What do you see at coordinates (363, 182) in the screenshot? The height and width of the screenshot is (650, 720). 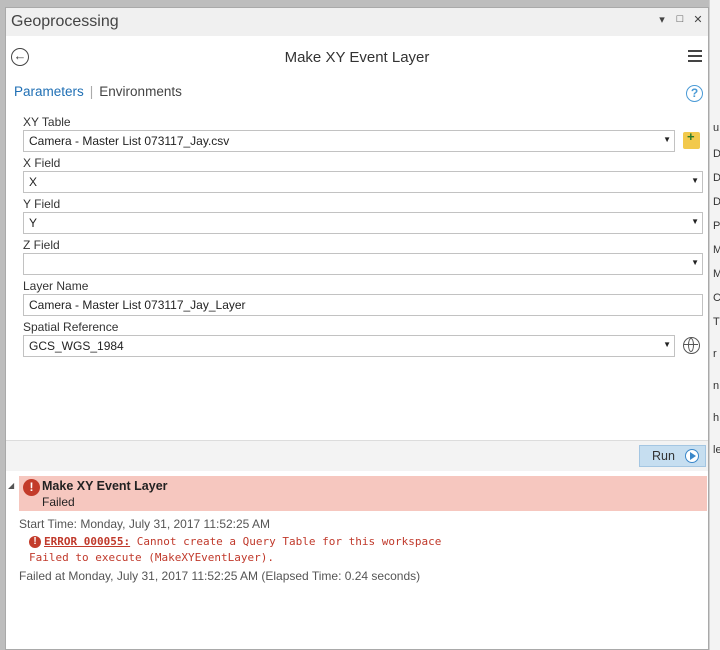 I see `x-field-dropdown: X ▼` at bounding box center [363, 182].